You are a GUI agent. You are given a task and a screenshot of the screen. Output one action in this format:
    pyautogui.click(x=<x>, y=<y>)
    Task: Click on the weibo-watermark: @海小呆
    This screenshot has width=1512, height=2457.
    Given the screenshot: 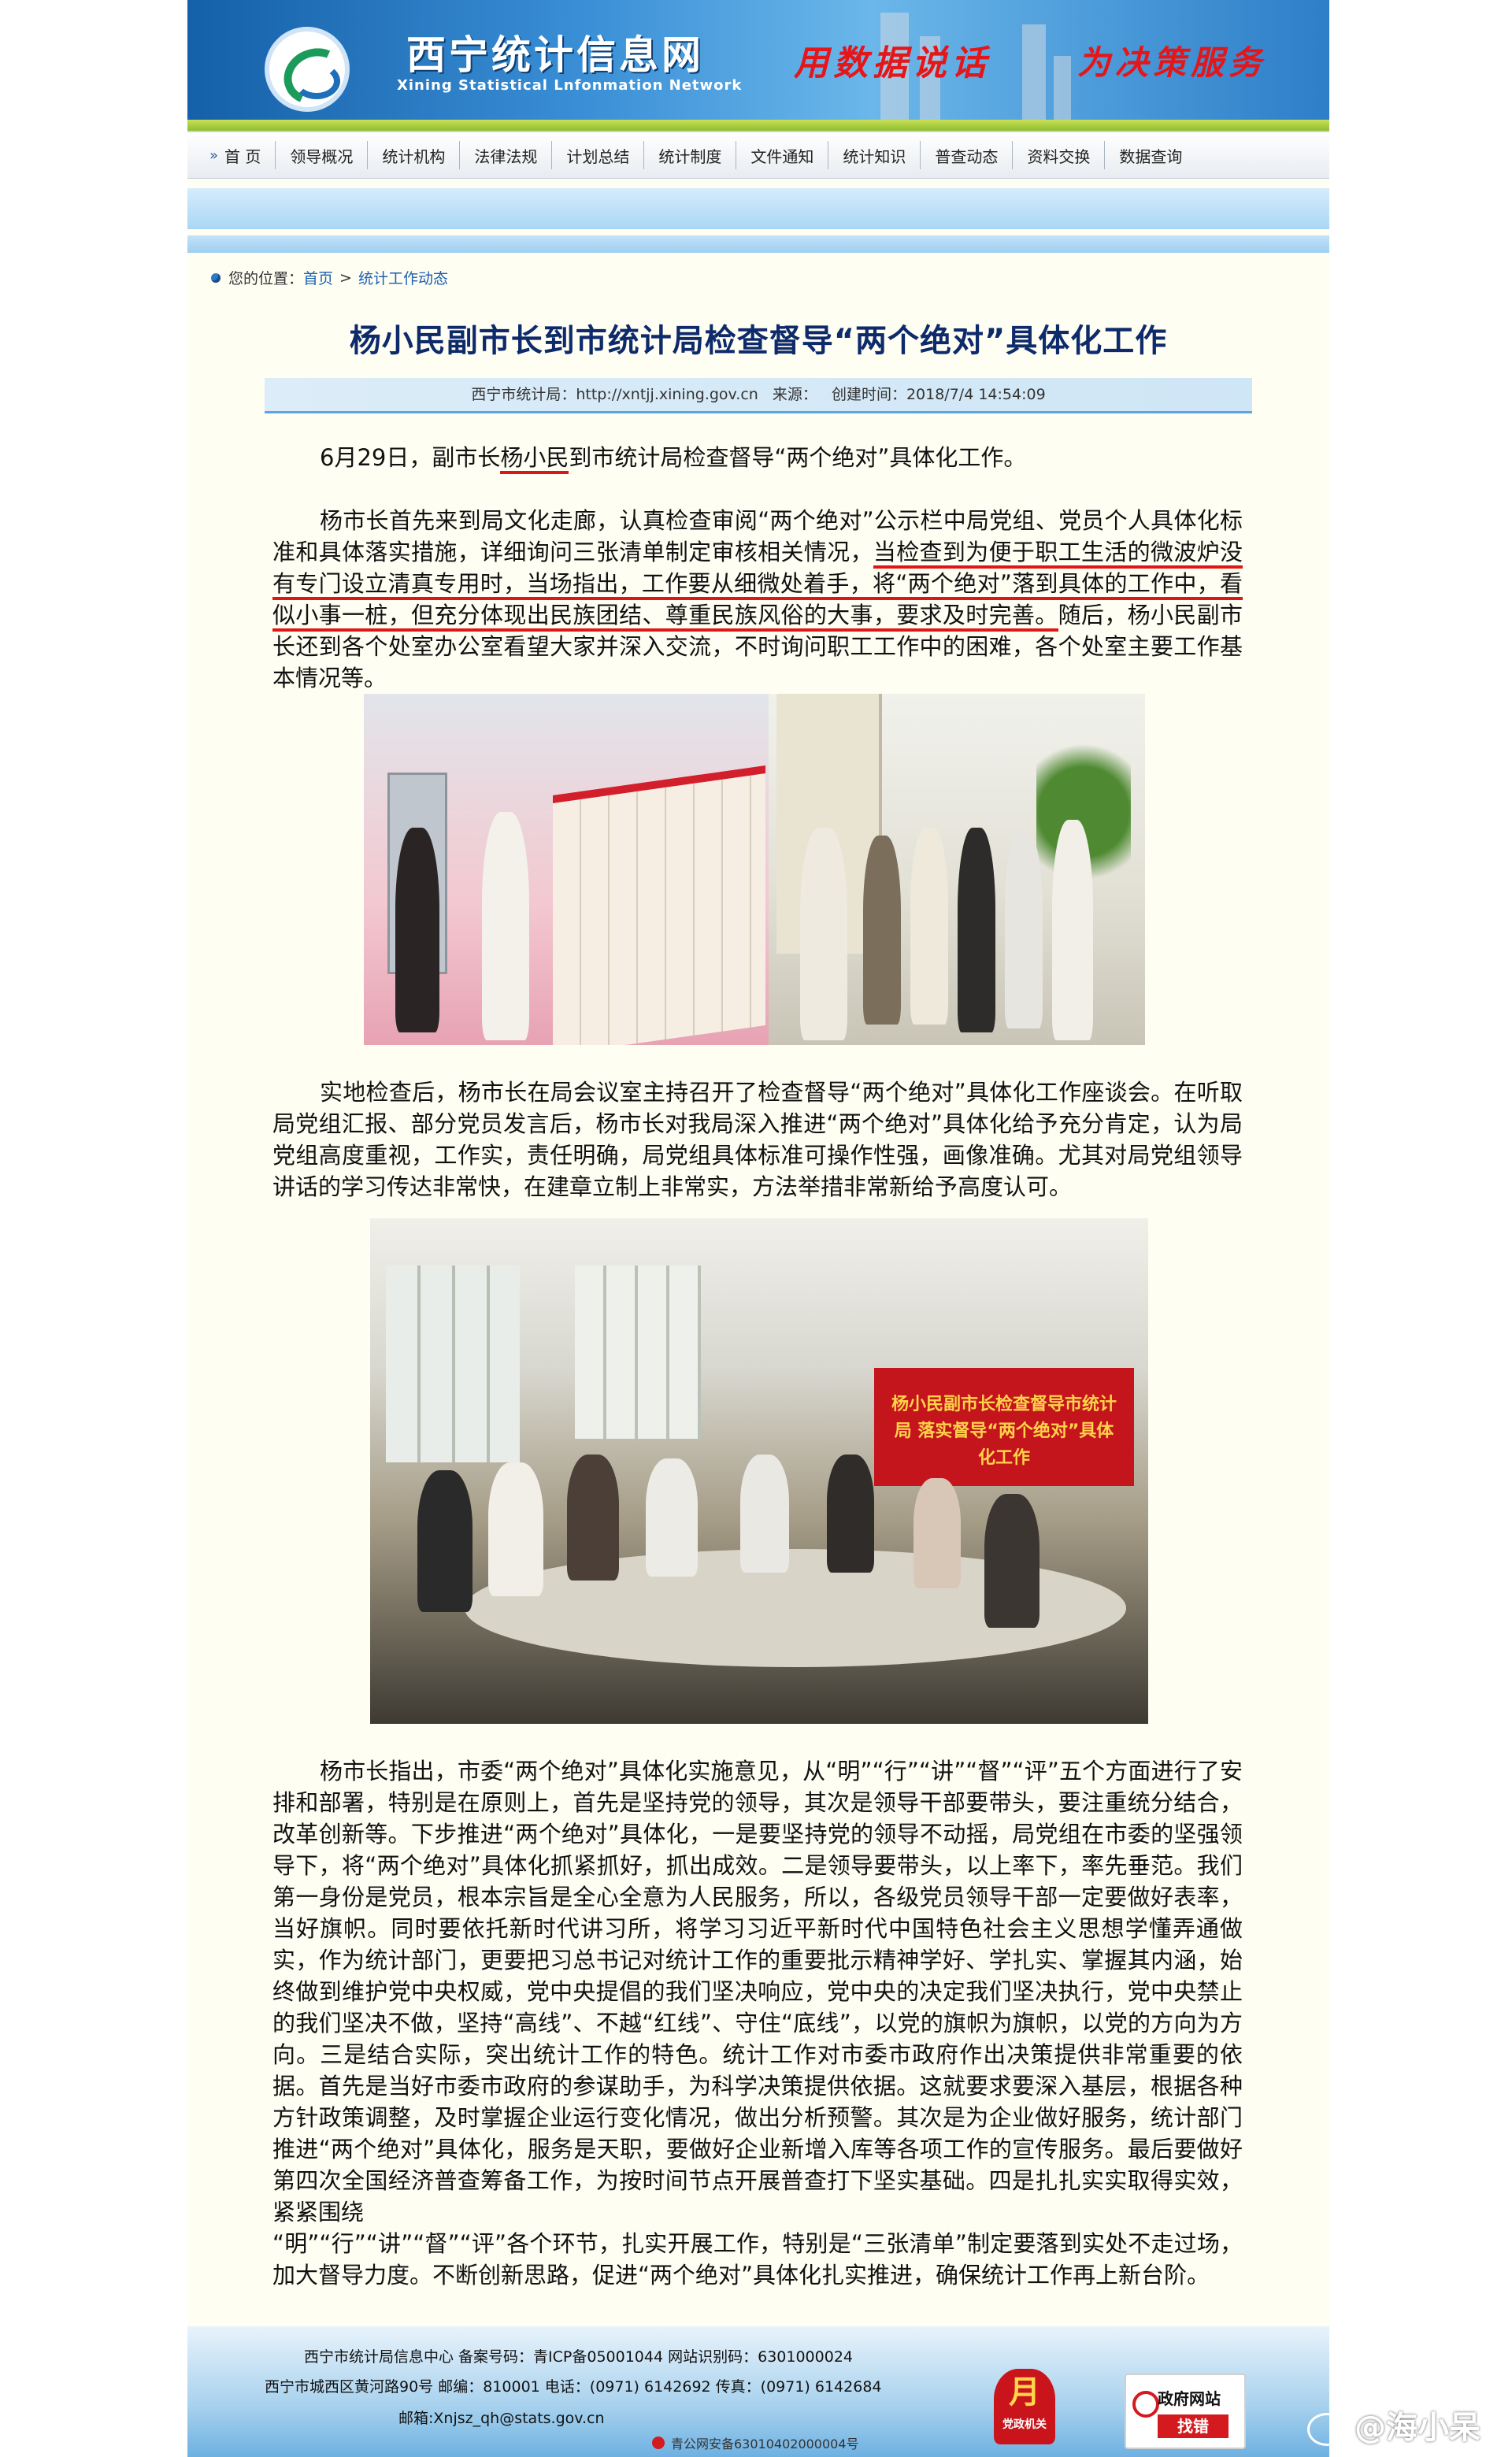 What is the action you would take?
    pyautogui.click(x=1393, y=2425)
    